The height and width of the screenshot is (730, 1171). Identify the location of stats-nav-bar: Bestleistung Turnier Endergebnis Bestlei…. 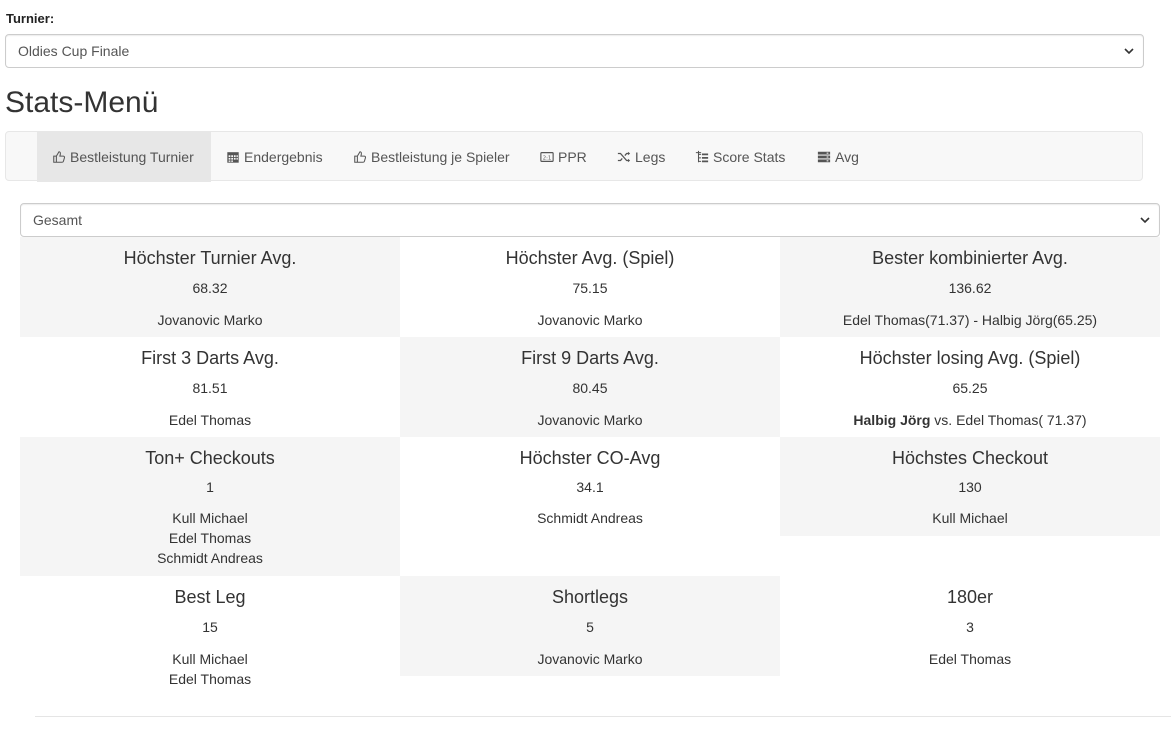
(574, 156).